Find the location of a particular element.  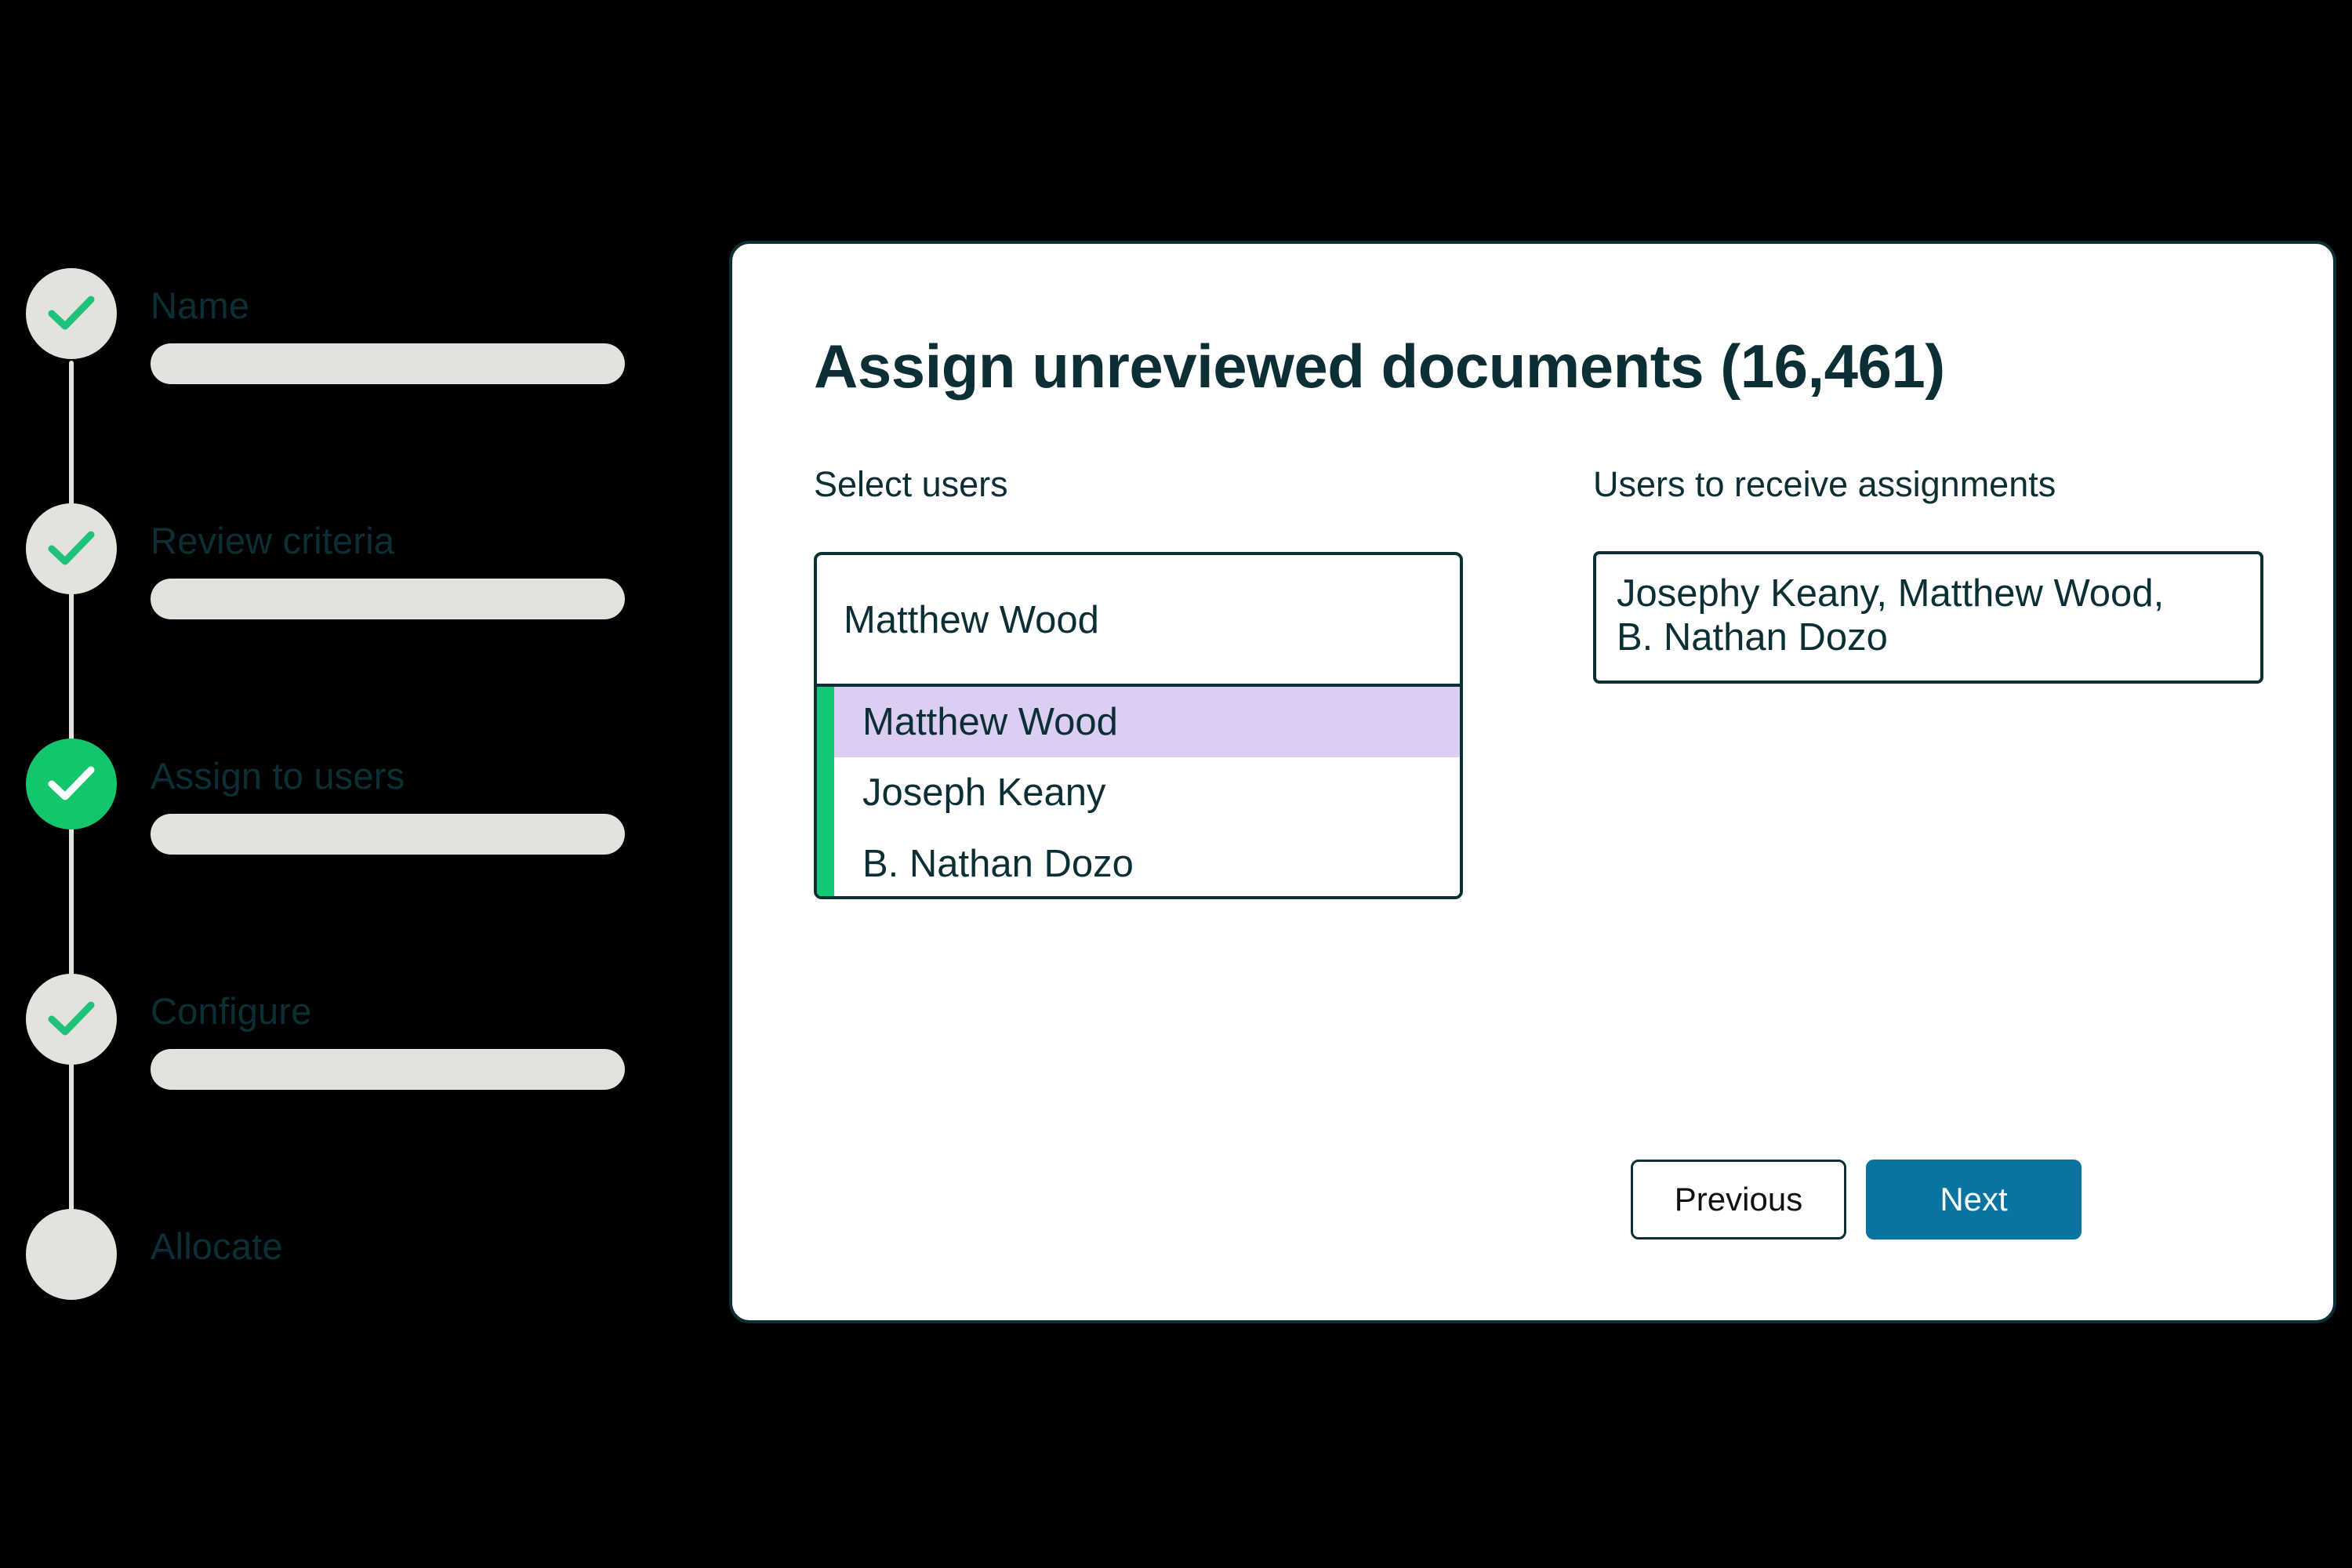

step-circle-name is located at coordinates (71, 313).